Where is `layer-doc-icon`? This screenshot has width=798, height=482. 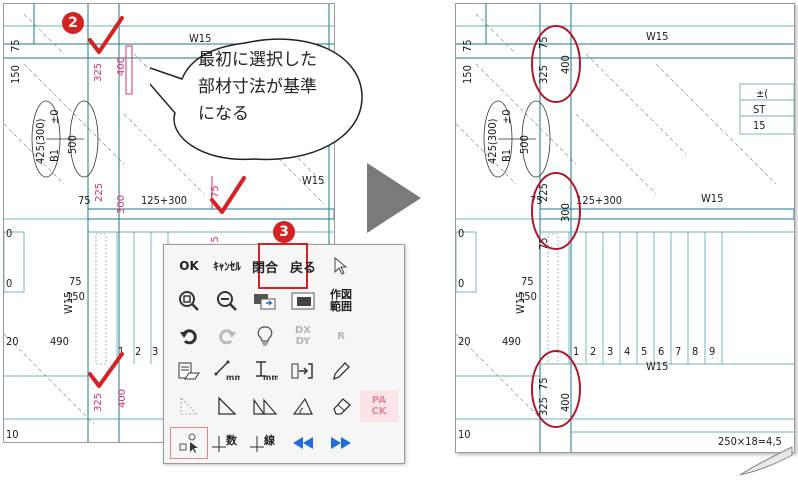
layer-doc-icon is located at coordinates (189, 371).